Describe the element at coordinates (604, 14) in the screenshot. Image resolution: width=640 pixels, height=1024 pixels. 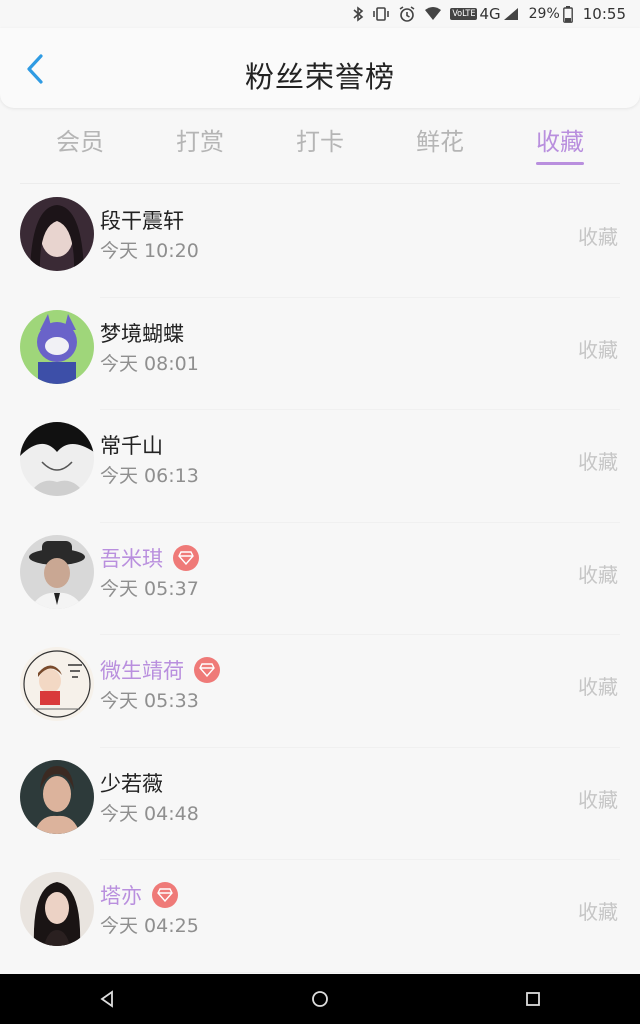
I see `status-time: 10:55` at that location.